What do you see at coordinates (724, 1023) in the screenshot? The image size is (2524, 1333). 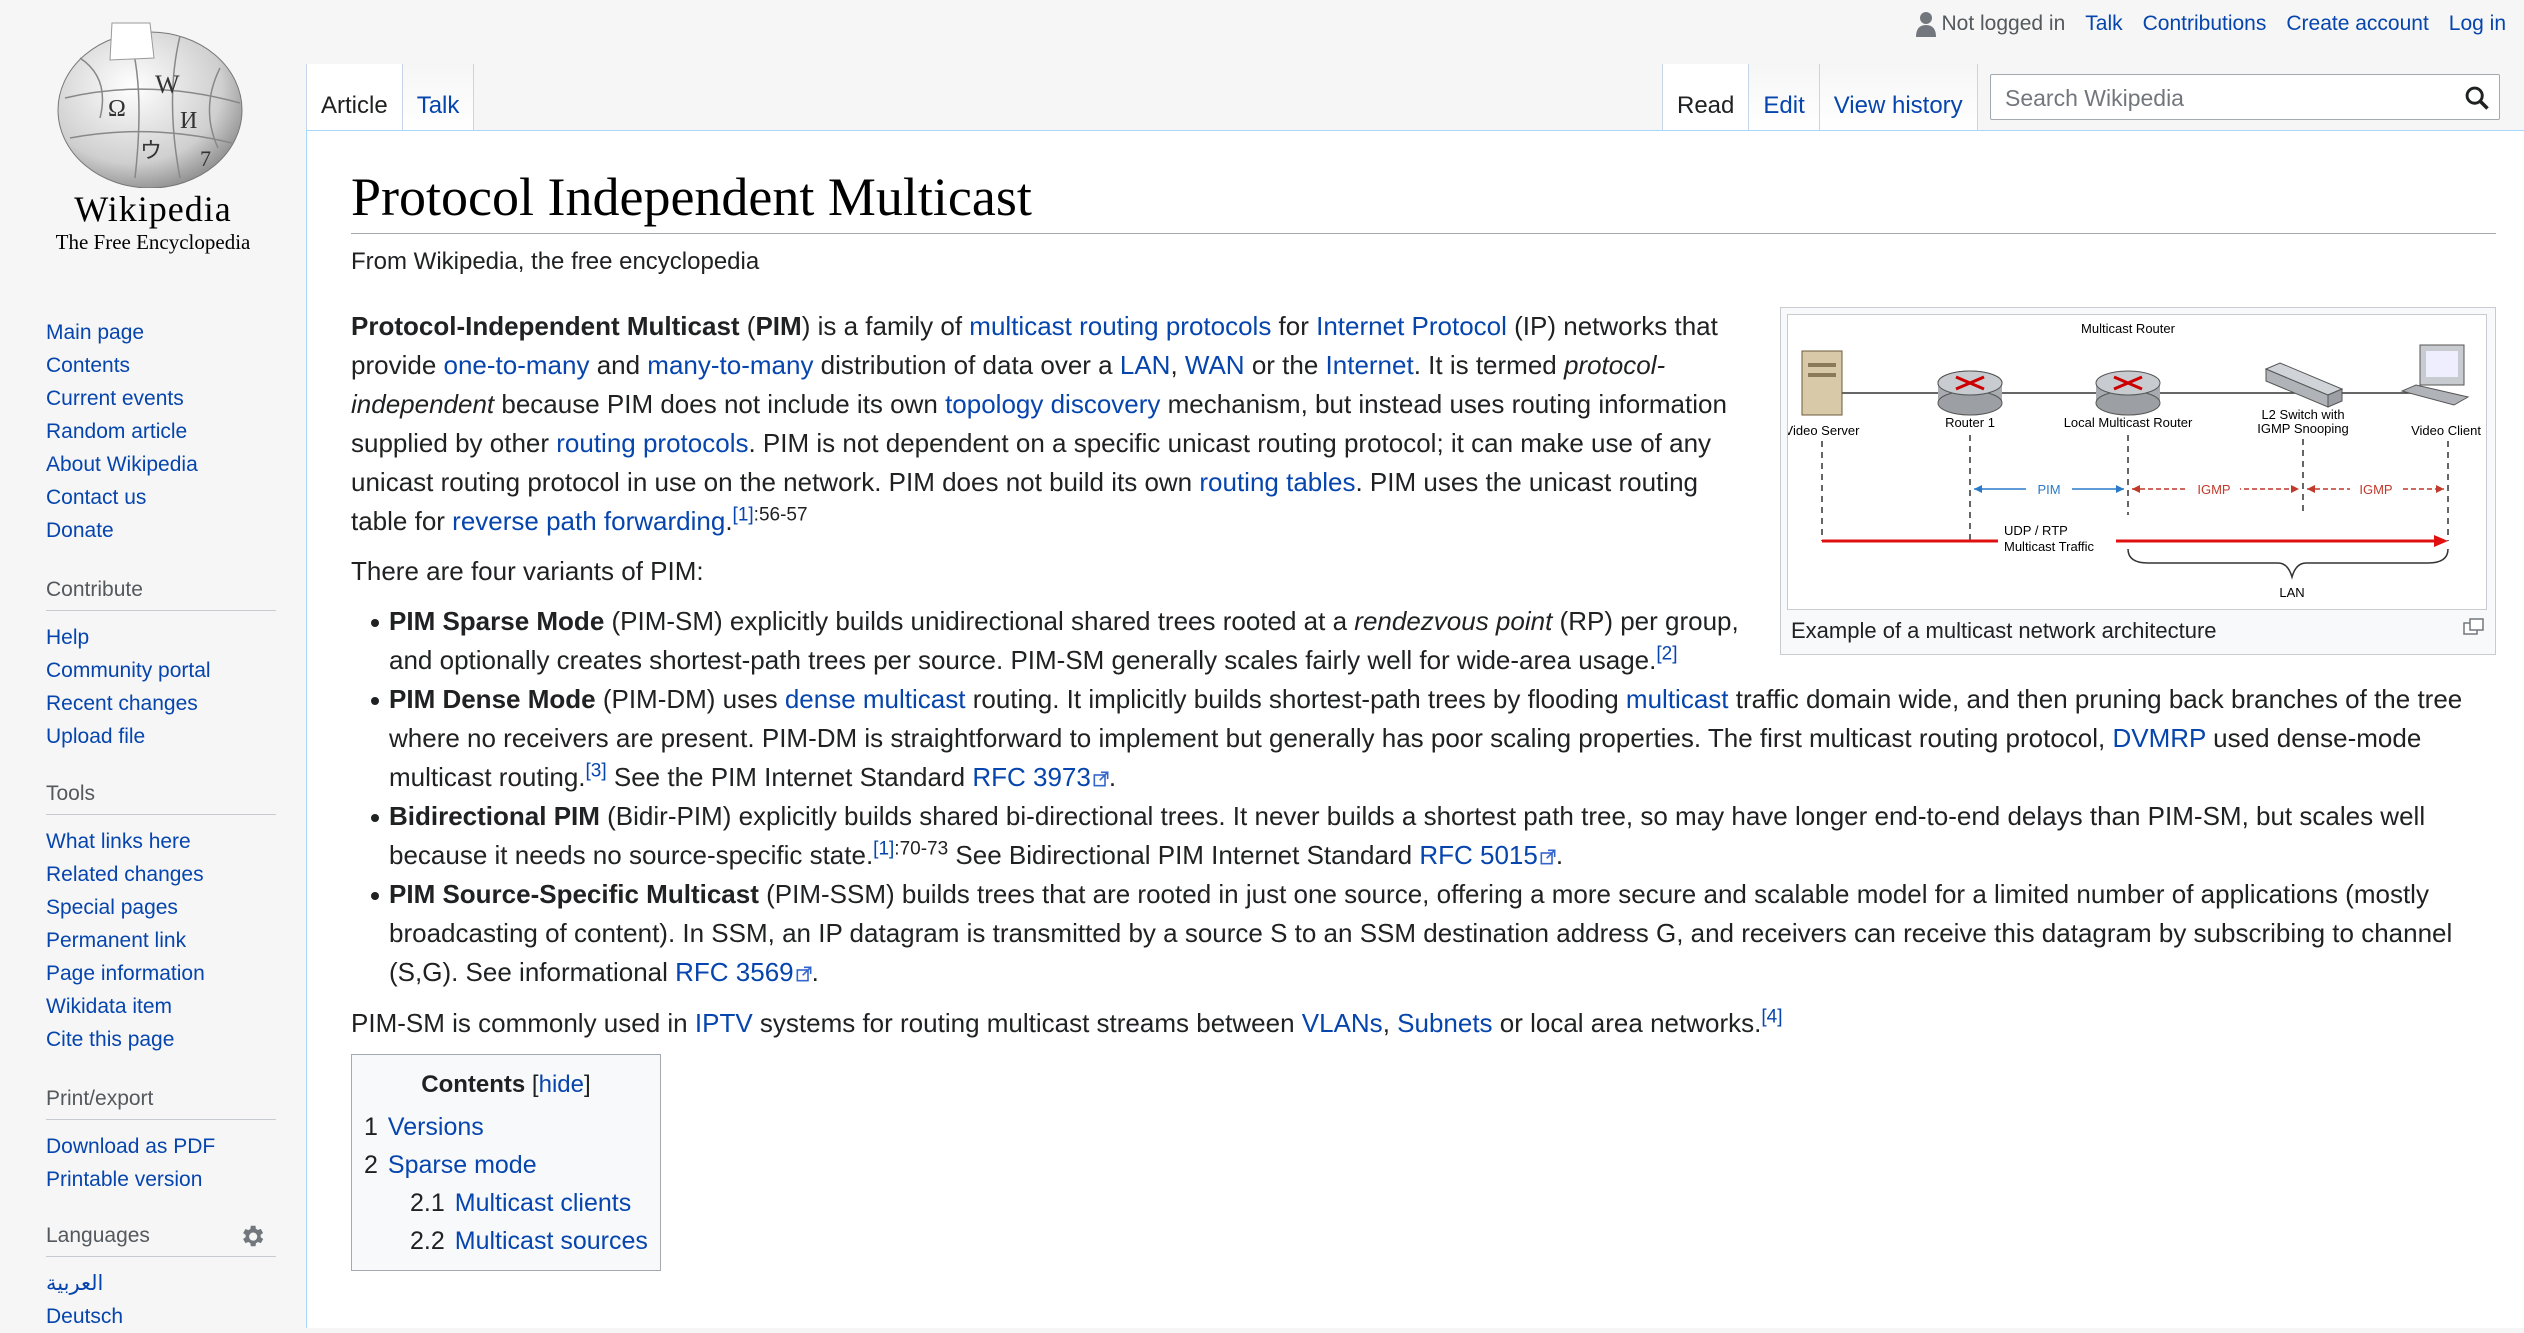 I see `link-iptv: IPTV` at bounding box center [724, 1023].